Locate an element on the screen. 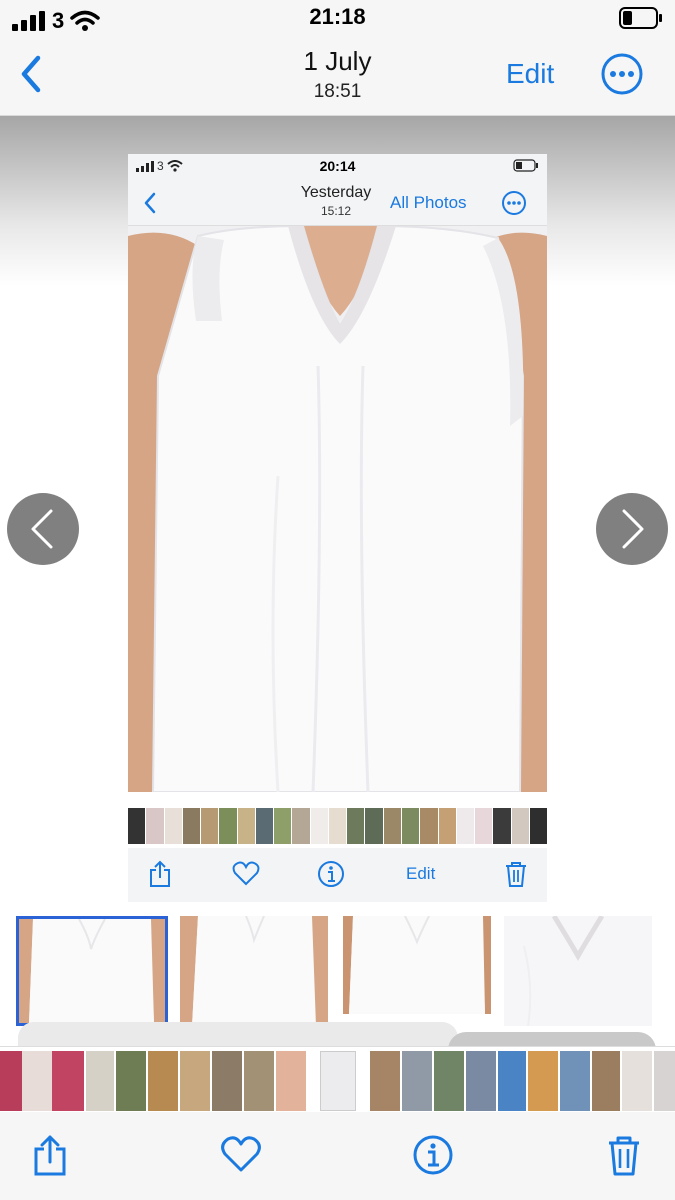 The width and height of the screenshot is (675, 1200). inner-status-time: 20:14 is located at coordinates (337, 166).